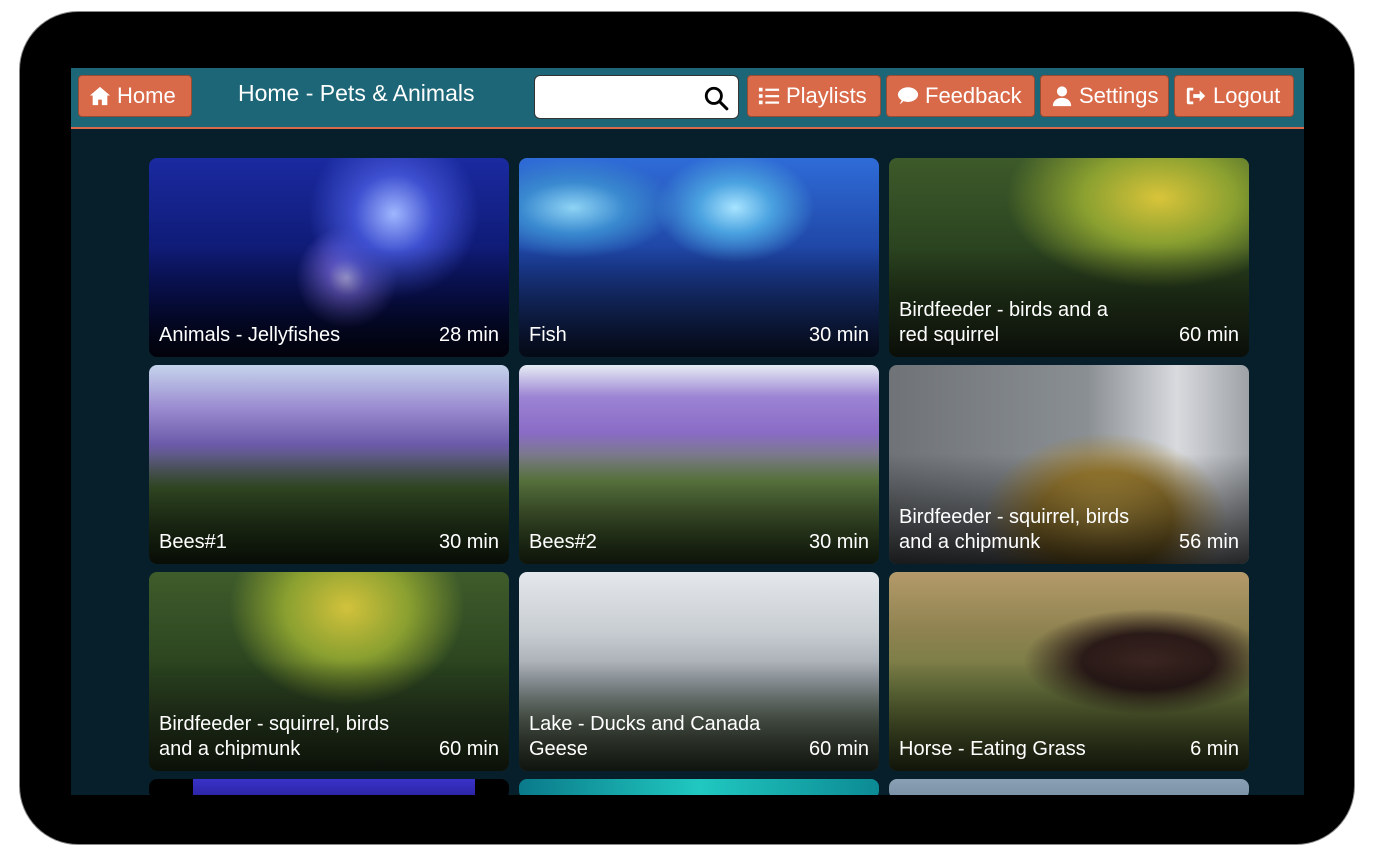  I want to click on video-title: Fish, so click(548, 335).